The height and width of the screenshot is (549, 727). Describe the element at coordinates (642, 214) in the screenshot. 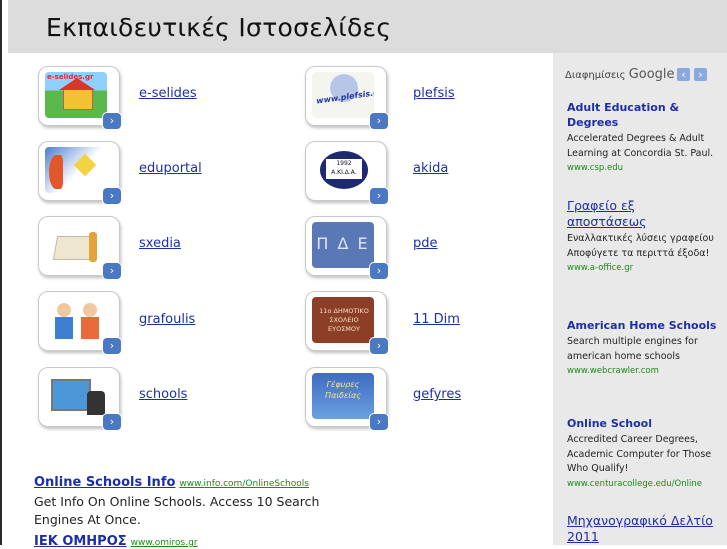

I see `sidebar-ad-title: Γραφείο εξ αποστάσεως` at that location.